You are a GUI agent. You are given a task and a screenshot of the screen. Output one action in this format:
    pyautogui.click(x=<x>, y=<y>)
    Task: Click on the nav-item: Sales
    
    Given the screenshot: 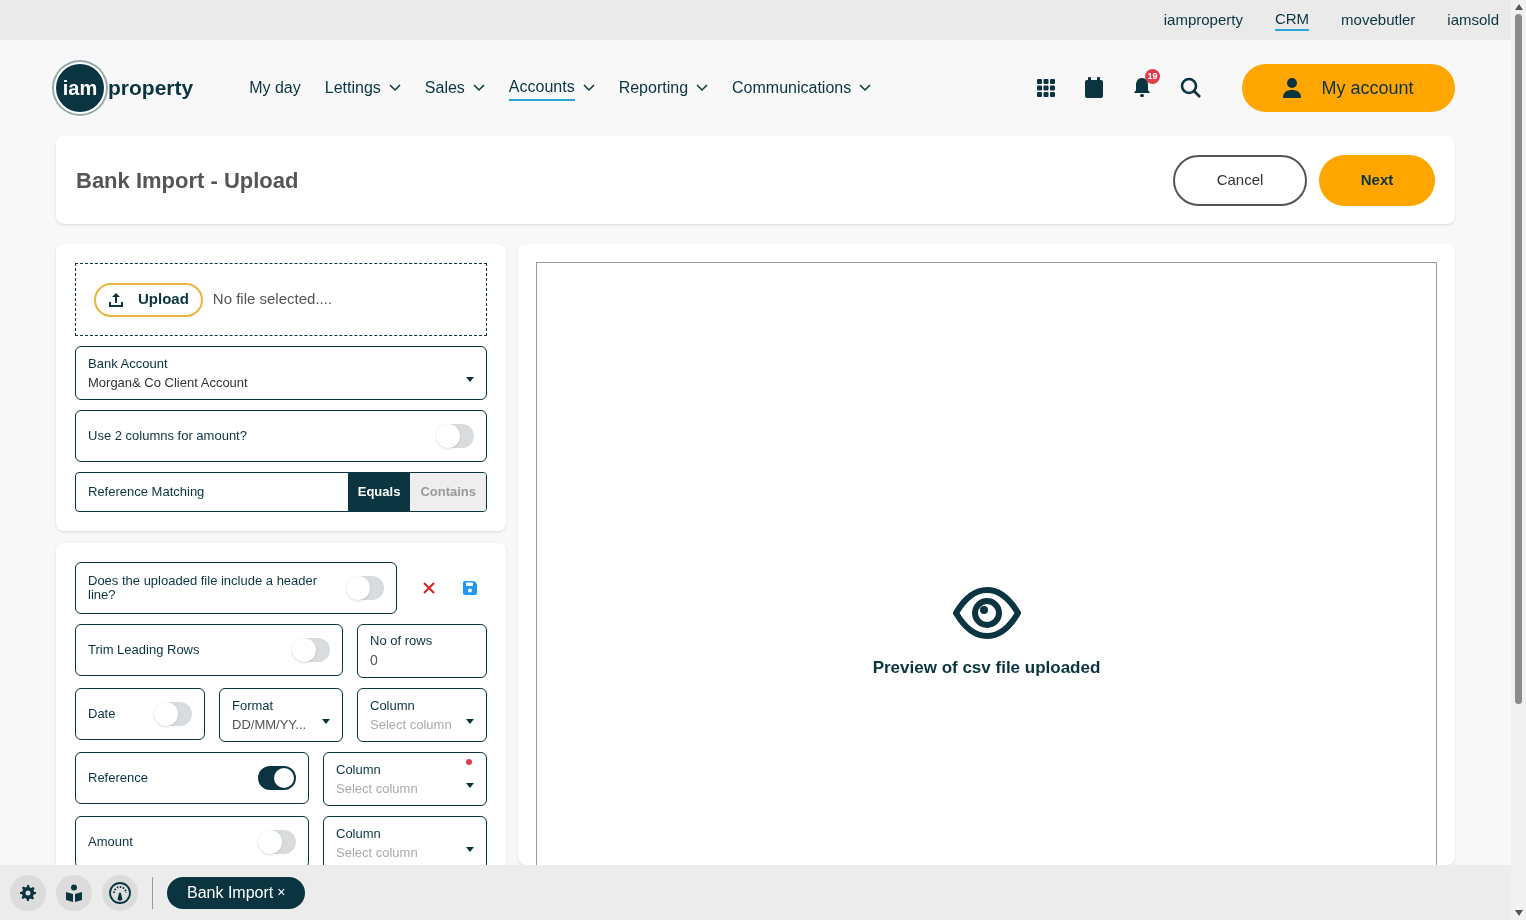 What is the action you would take?
    pyautogui.click(x=454, y=88)
    